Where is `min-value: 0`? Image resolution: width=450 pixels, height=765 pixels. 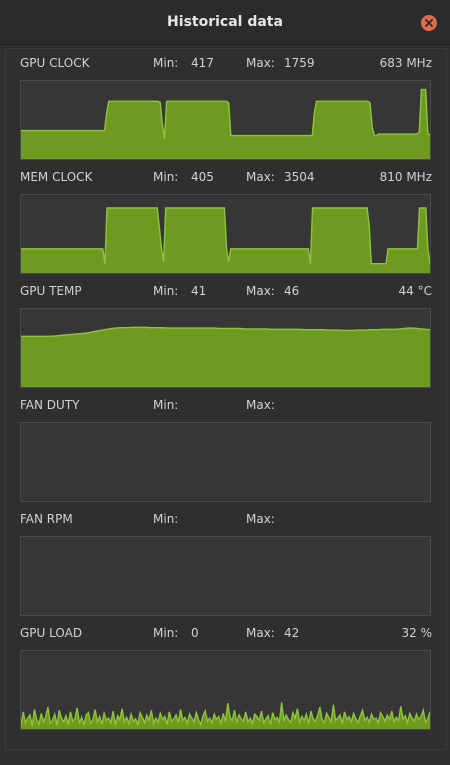
min-value: 0 is located at coordinates (195, 633).